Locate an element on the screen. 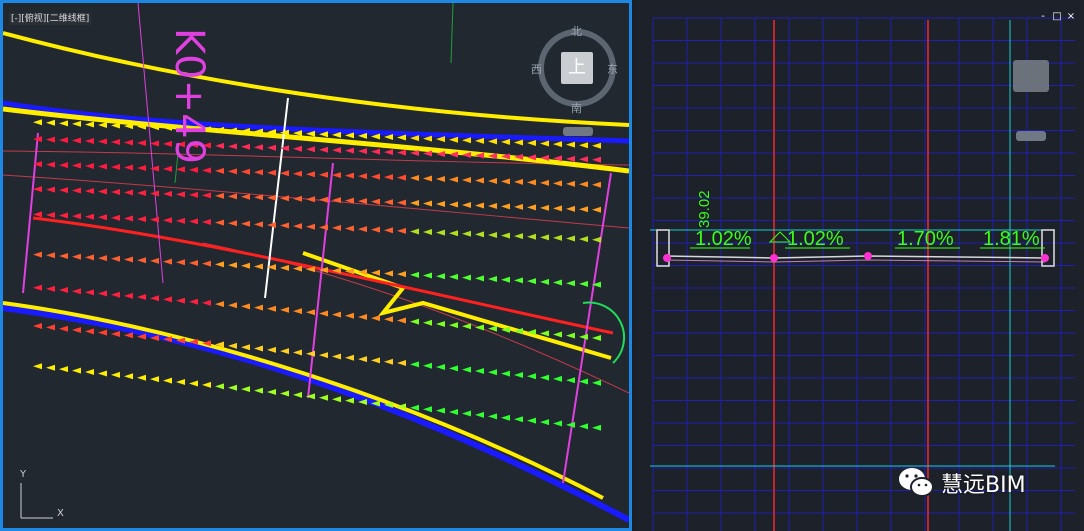  watermark-text: 慧远BIM is located at coordinates (983, 485).